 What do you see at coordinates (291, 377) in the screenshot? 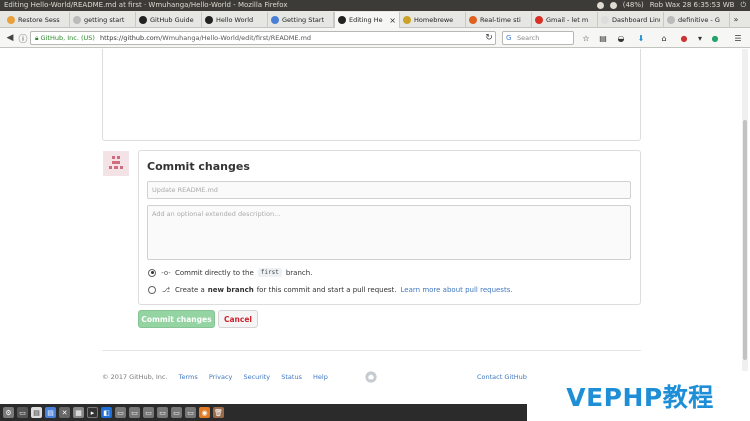
I see `footer-link-status: Status` at bounding box center [291, 377].